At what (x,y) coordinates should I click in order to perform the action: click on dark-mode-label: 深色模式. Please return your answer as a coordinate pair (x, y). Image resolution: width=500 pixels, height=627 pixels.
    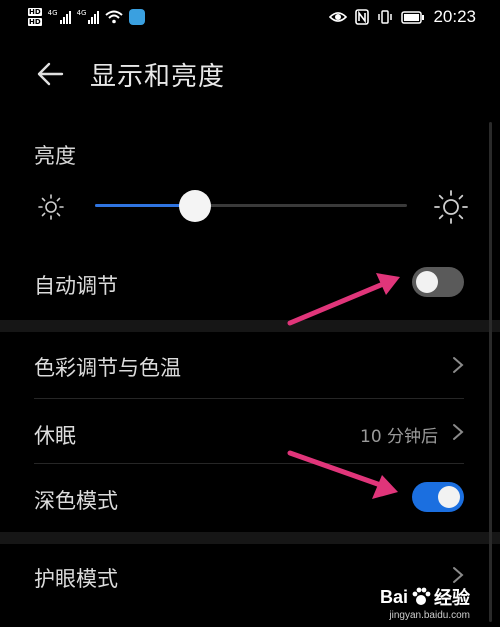
    Looking at the image, I should click on (76, 501).